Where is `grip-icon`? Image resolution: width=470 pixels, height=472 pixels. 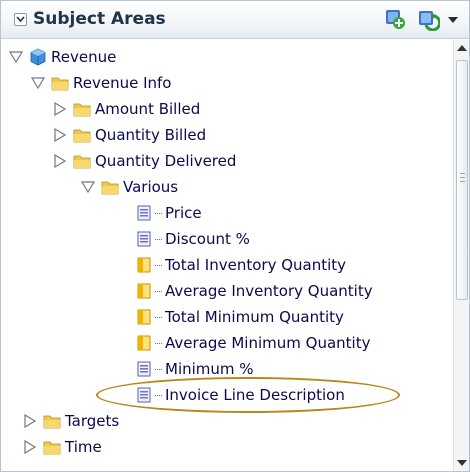 grip-icon is located at coordinates (462, 177).